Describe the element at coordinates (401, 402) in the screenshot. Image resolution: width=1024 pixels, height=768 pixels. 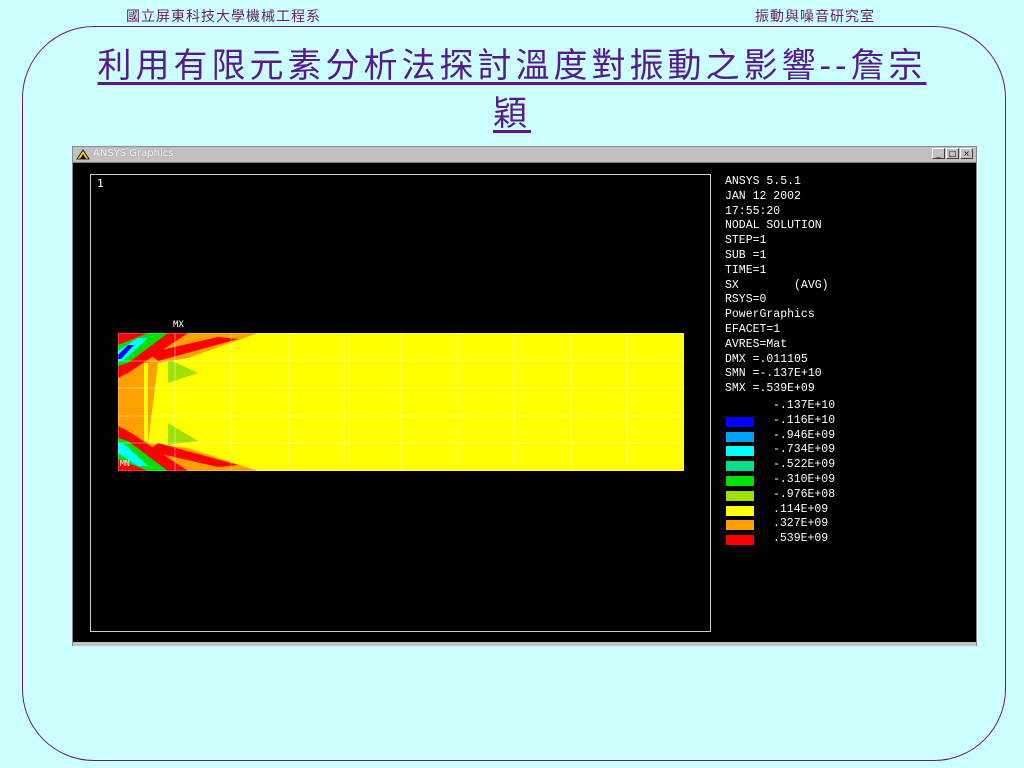
I see `fea-contour-model` at that location.